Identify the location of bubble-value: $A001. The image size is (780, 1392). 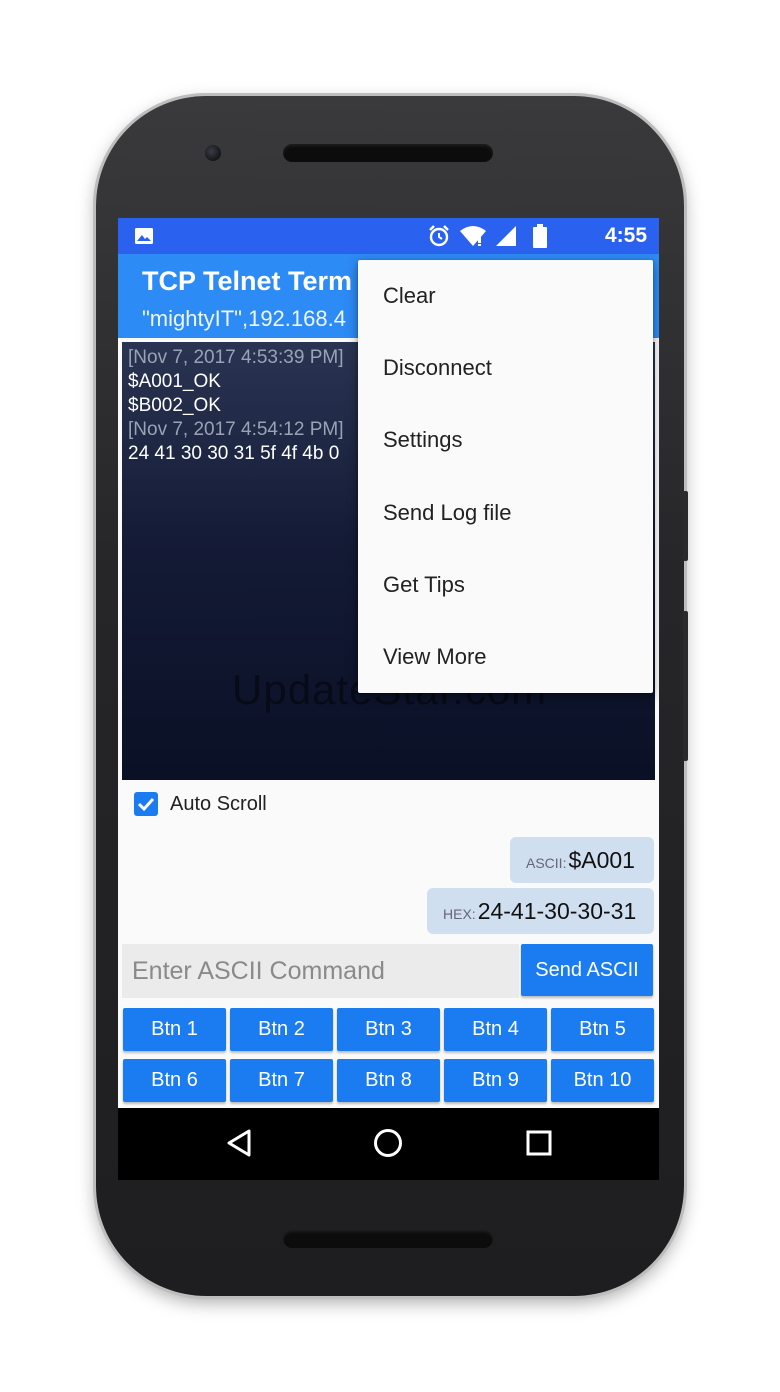
(601, 860).